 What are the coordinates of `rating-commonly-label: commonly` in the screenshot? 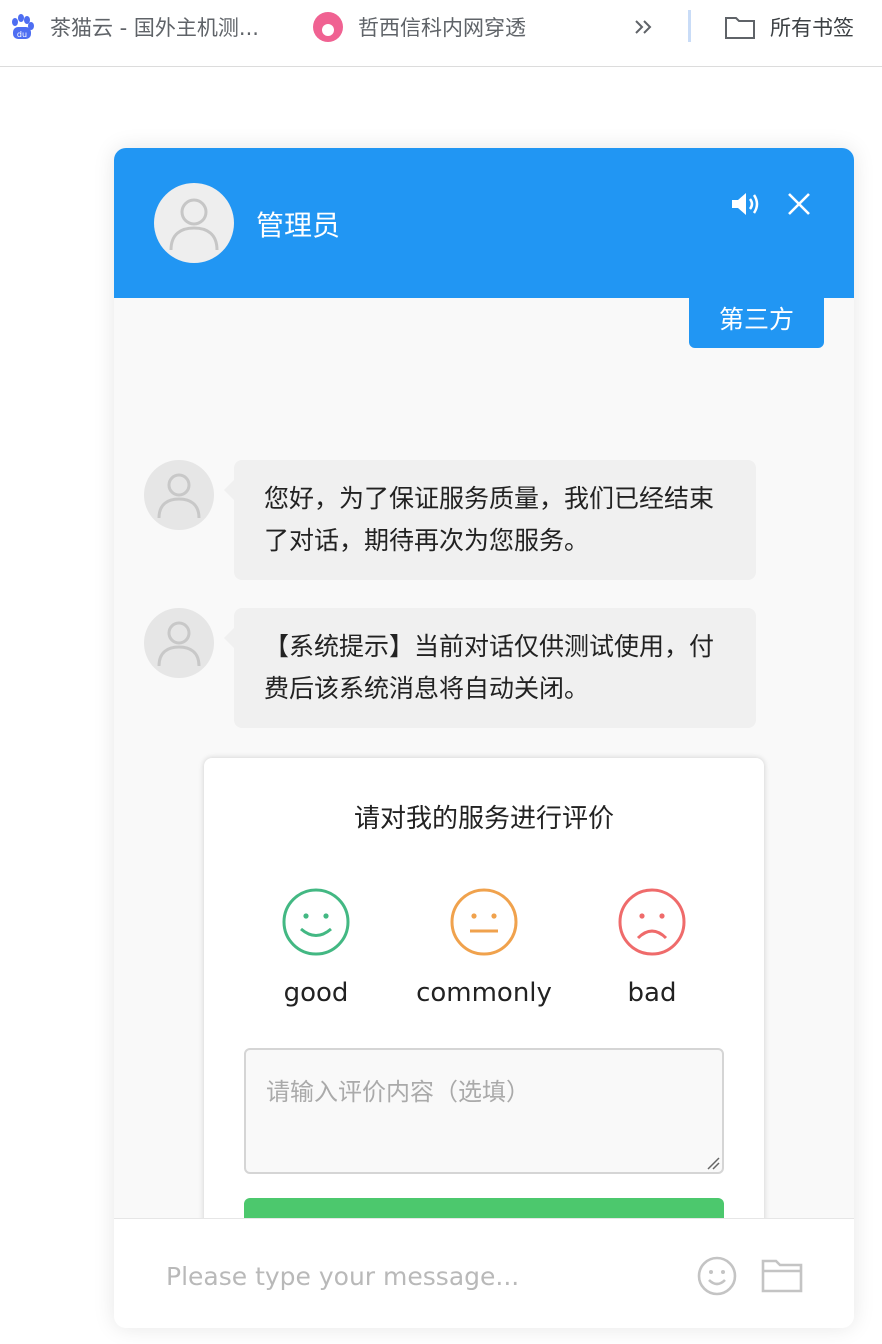 It's located at (484, 993).